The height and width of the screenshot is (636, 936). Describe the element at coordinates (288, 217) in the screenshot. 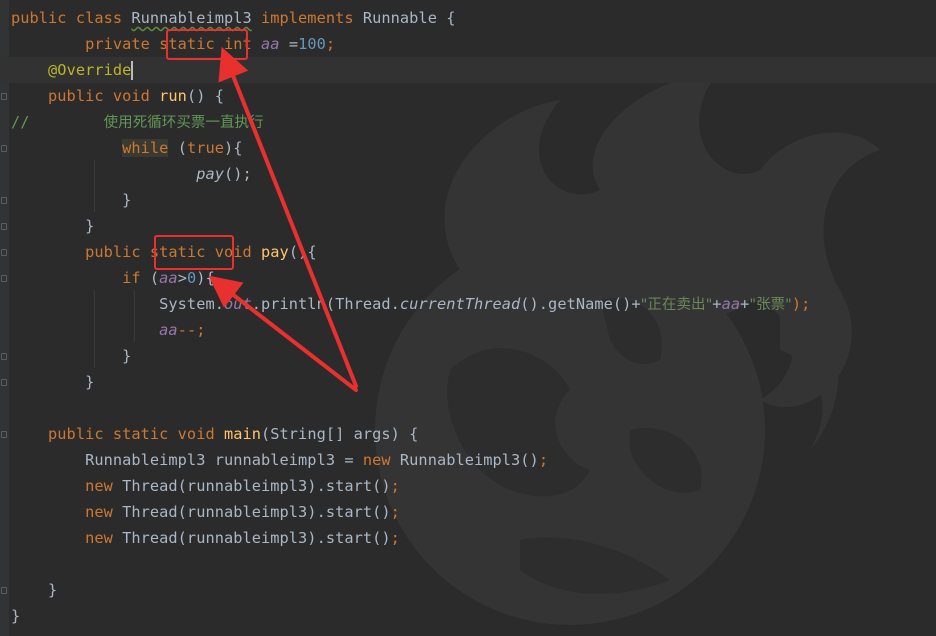

I see `arrow-to-static-field` at that location.